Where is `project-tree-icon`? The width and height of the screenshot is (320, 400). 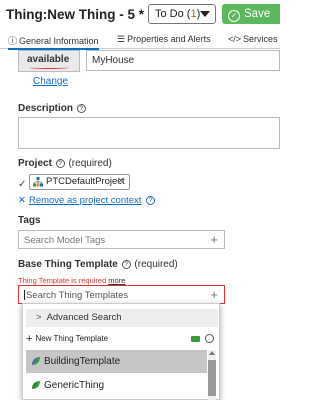
project-tree-icon is located at coordinates (38, 182).